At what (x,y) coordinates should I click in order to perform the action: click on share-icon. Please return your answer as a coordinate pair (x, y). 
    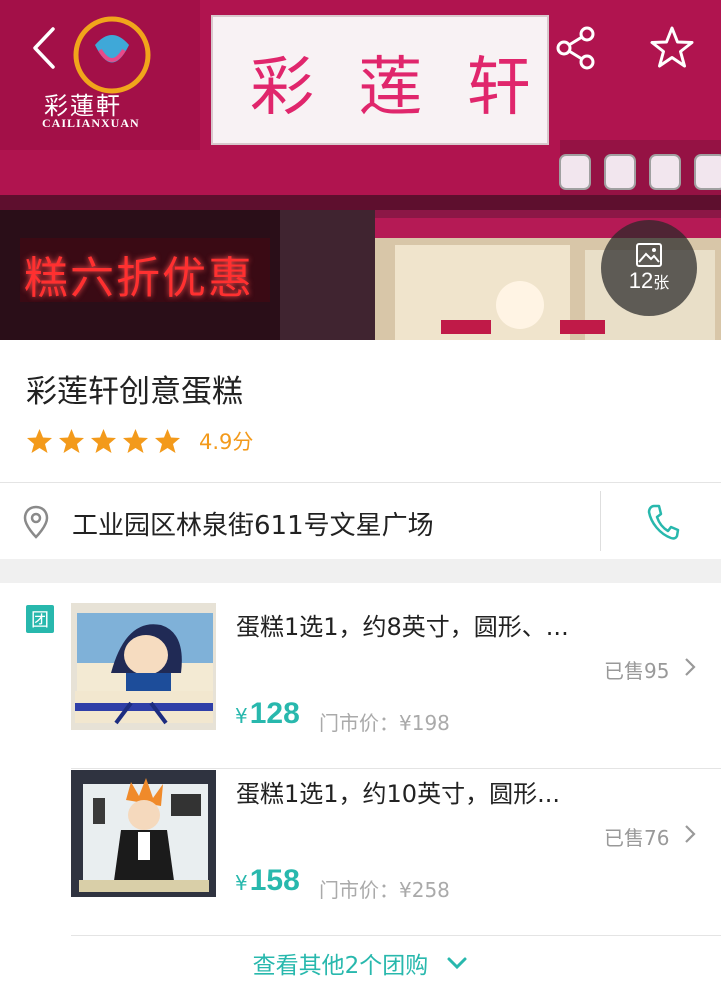
    Looking at the image, I should click on (575, 48).